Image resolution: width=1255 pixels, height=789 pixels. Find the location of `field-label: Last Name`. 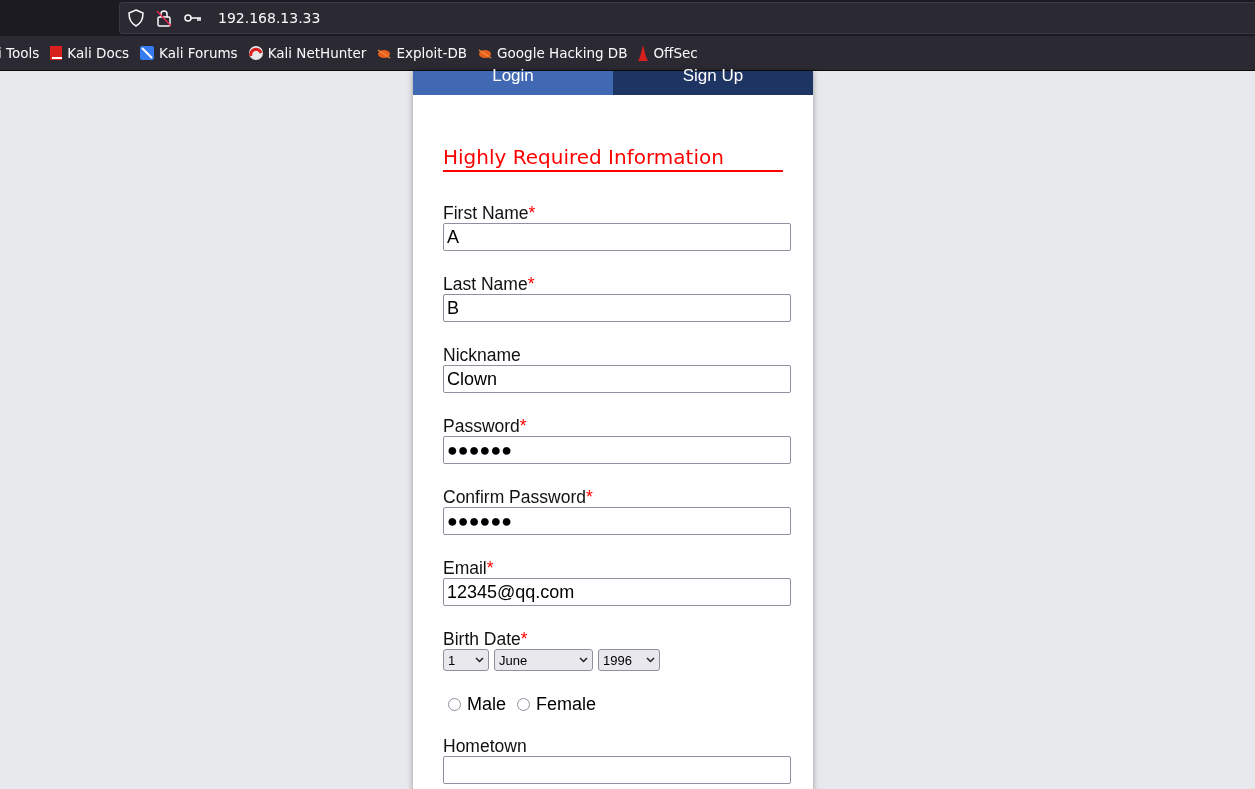

field-label: Last Name is located at coordinates (485, 284).